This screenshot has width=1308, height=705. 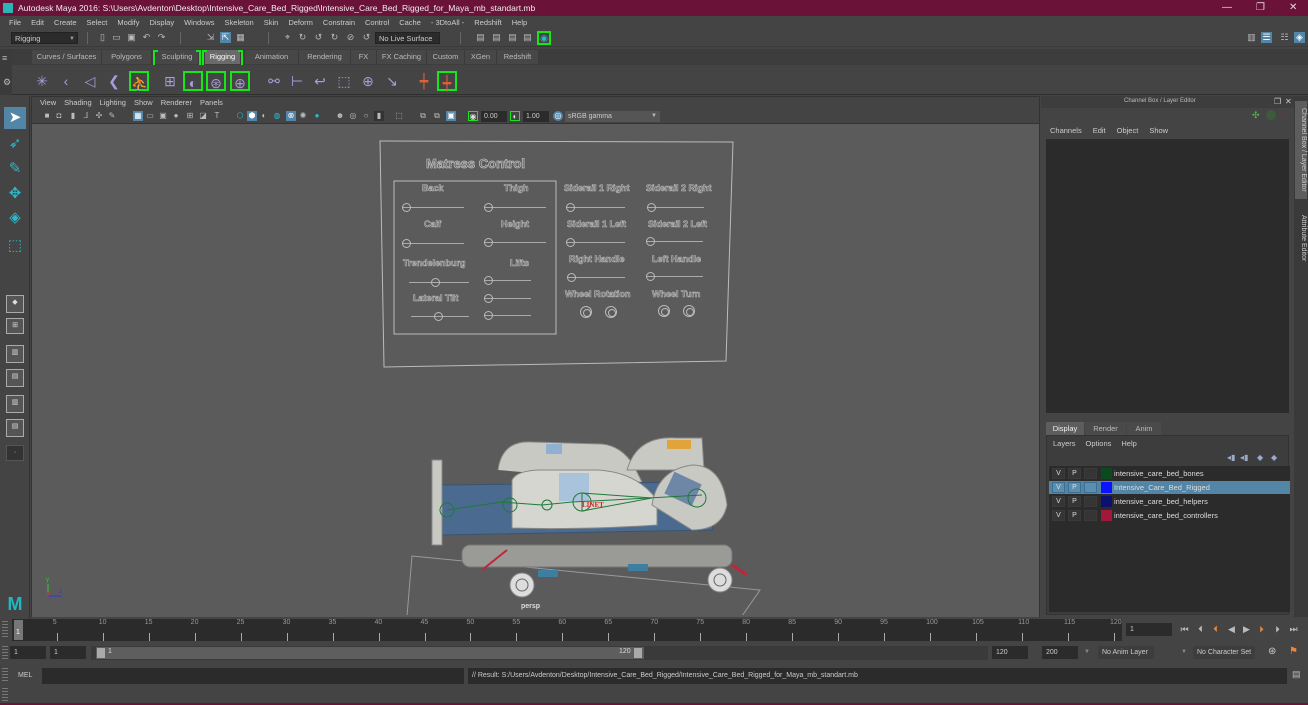 What do you see at coordinates (544, 38) in the screenshot?
I see `hypershade-icon: ◉` at bounding box center [544, 38].